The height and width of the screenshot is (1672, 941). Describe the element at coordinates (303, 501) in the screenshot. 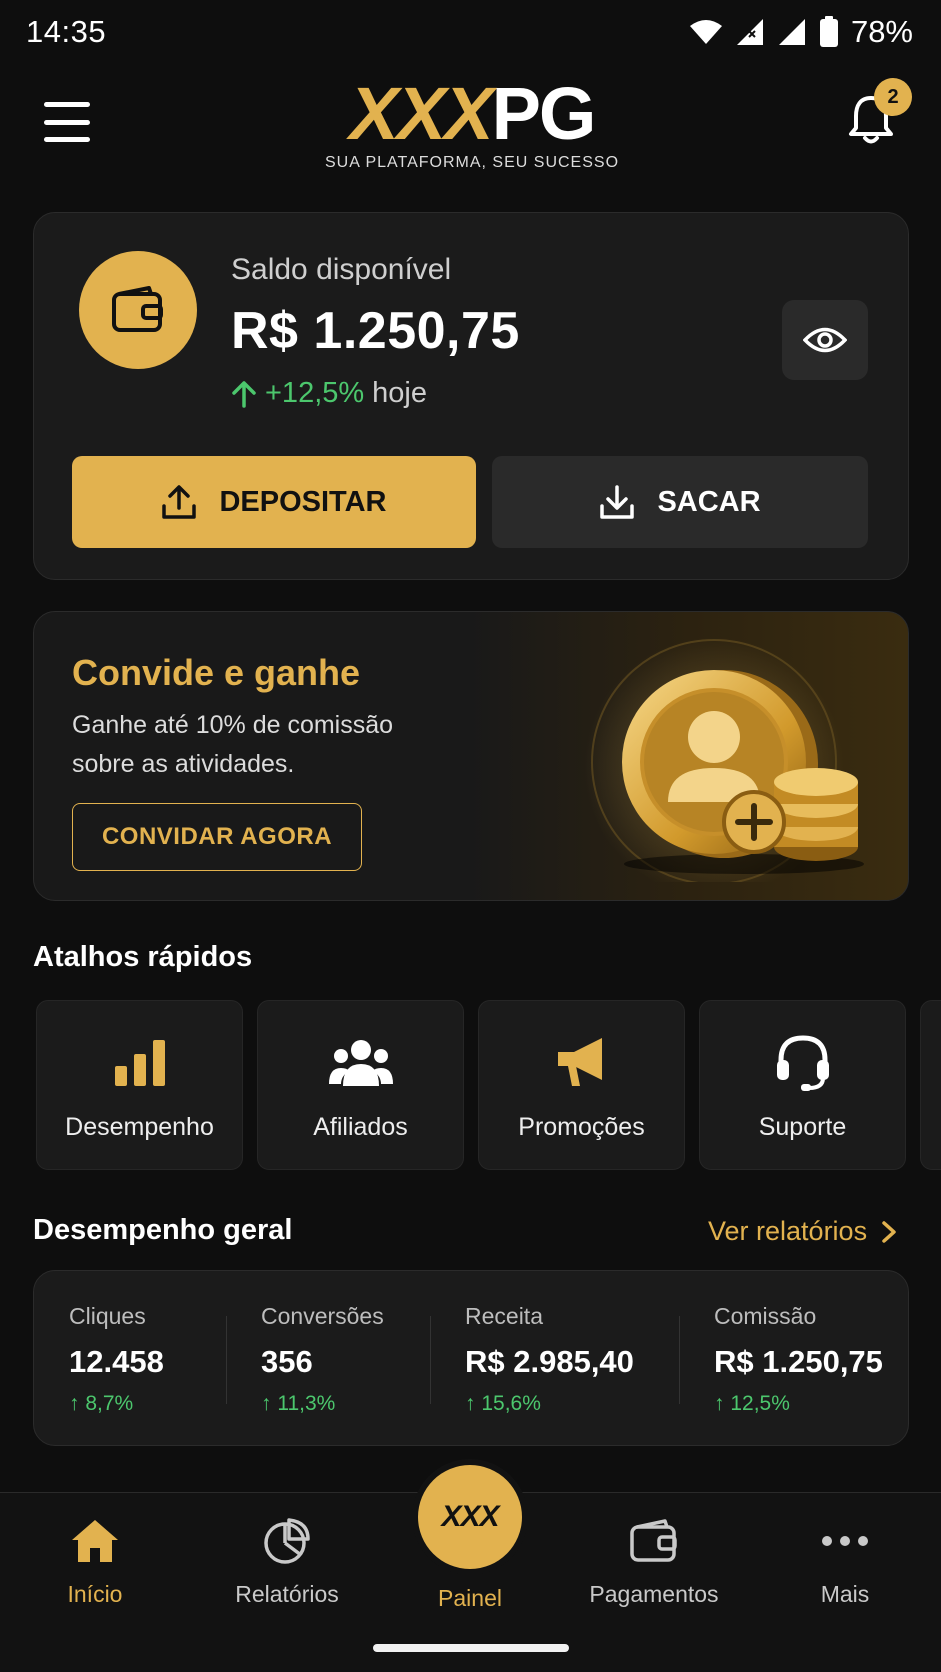

I see `deposit-label: DEPOSITAR` at that location.